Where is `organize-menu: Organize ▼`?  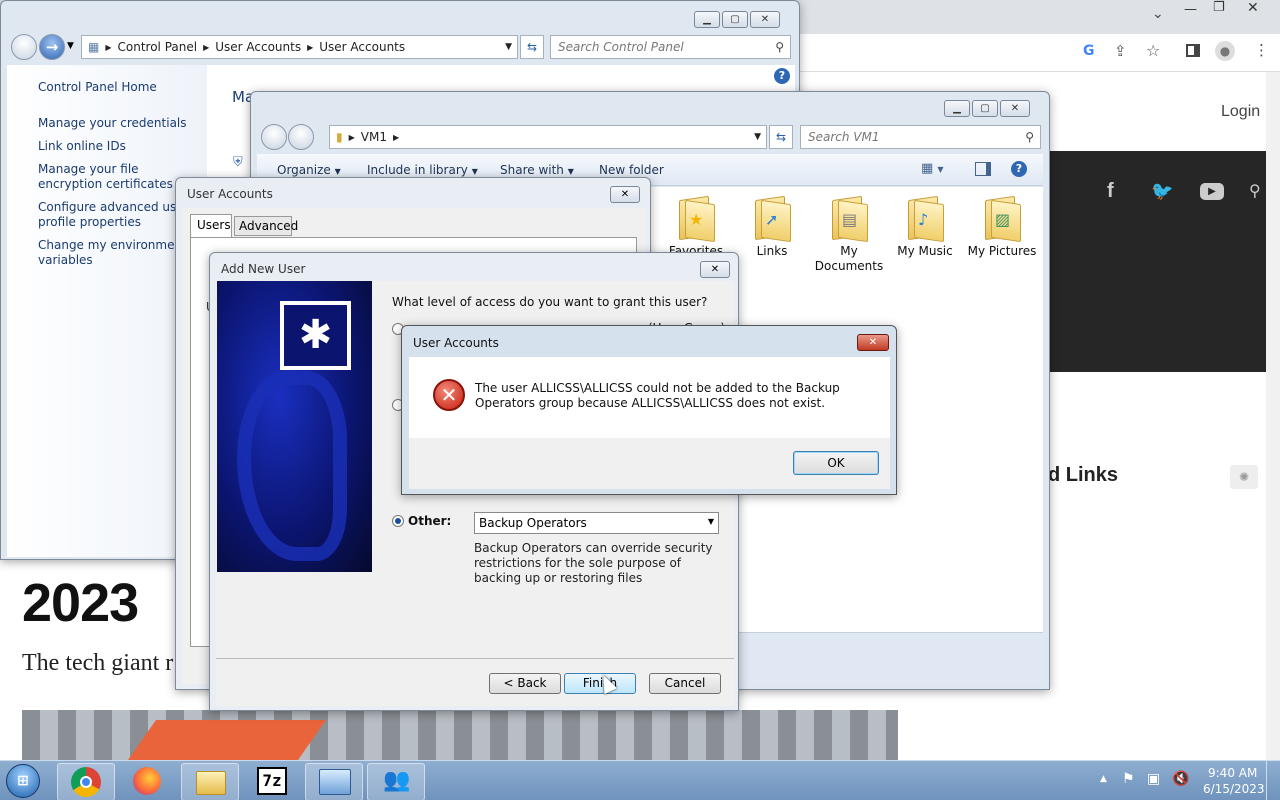
organize-menu: Organize ▼ is located at coordinates (309, 170).